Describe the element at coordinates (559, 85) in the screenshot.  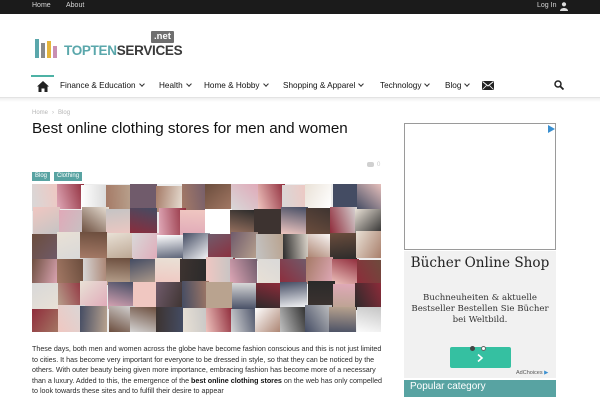
I see `search-icon` at that location.